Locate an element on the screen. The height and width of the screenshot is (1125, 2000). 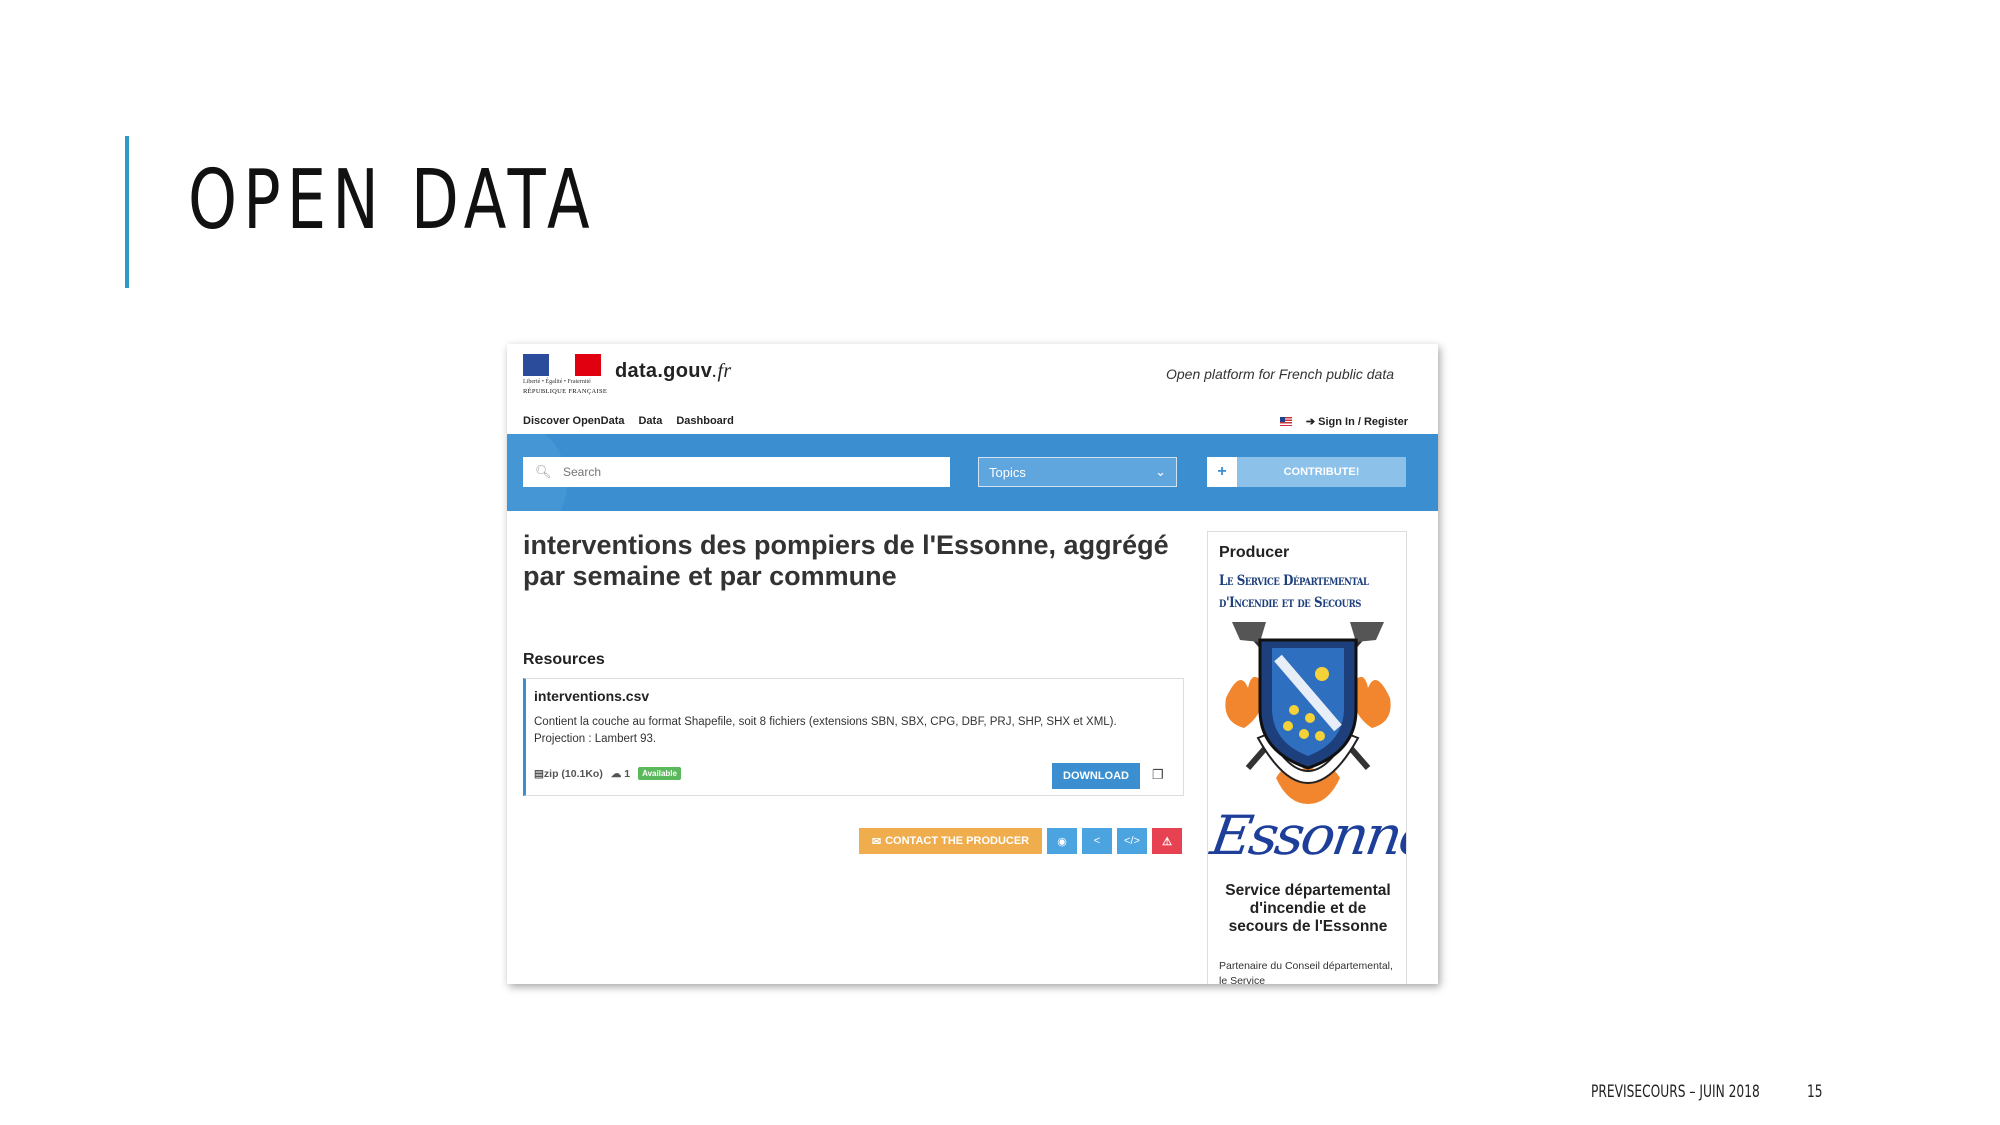
warning-icon: ⚠ is located at coordinates (1167, 841).